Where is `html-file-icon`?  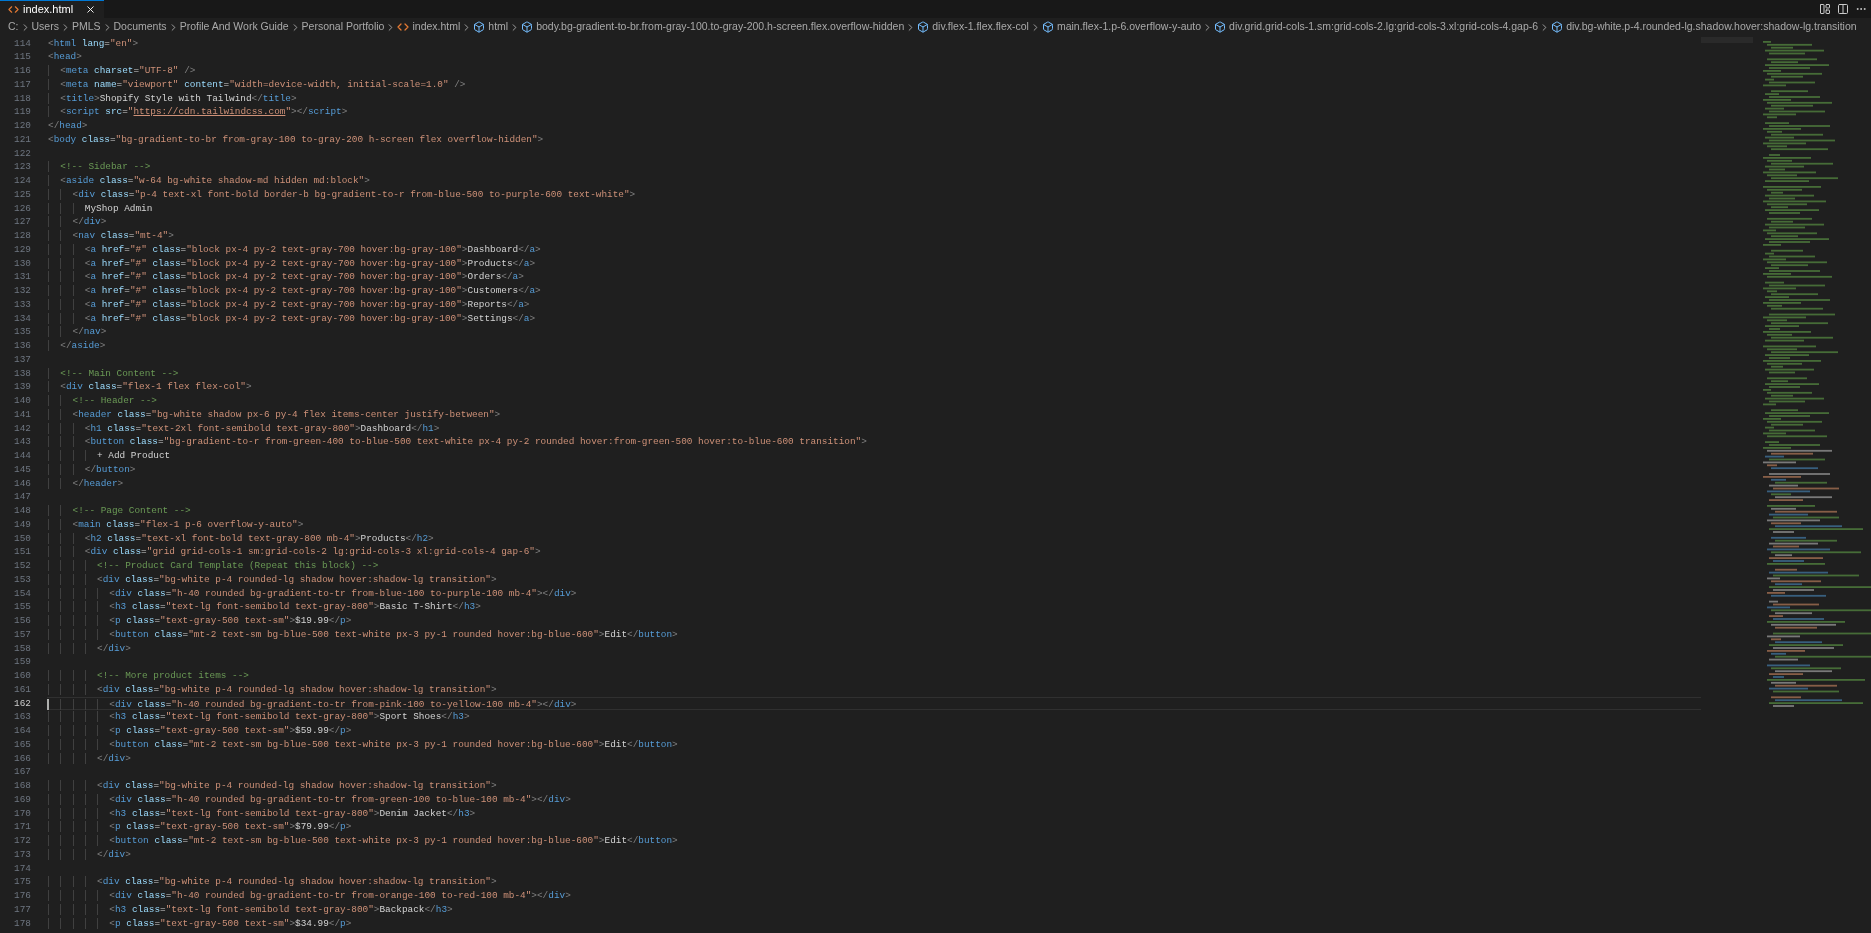 html-file-icon is located at coordinates (13, 9).